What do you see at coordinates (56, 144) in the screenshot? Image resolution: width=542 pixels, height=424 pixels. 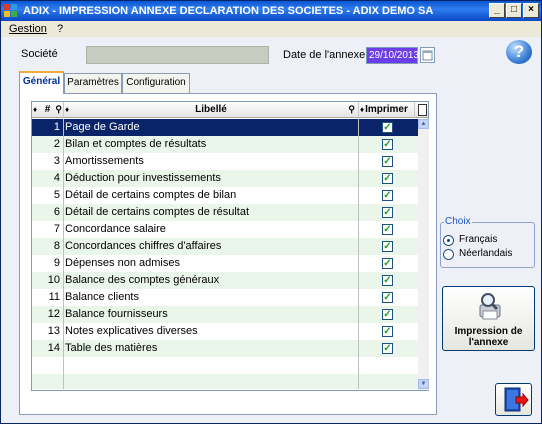 I see `row-number: 2` at bounding box center [56, 144].